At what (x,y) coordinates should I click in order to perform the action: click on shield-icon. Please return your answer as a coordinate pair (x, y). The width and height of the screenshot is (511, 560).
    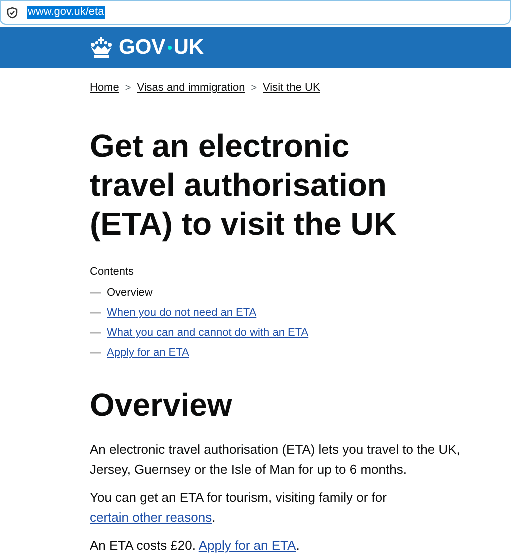
    Looking at the image, I should click on (12, 12).